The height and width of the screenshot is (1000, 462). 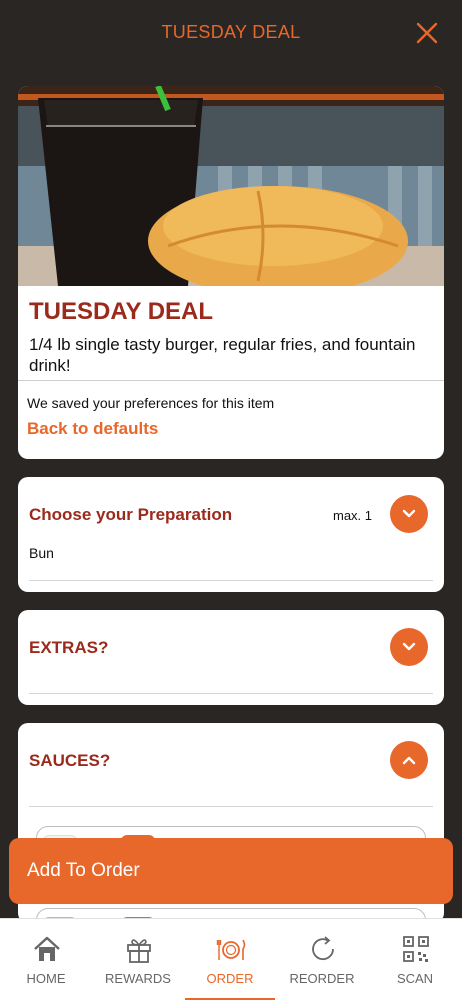 What do you see at coordinates (416, 949) in the screenshot?
I see `qr-code-icon` at bounding box center [416, 949].